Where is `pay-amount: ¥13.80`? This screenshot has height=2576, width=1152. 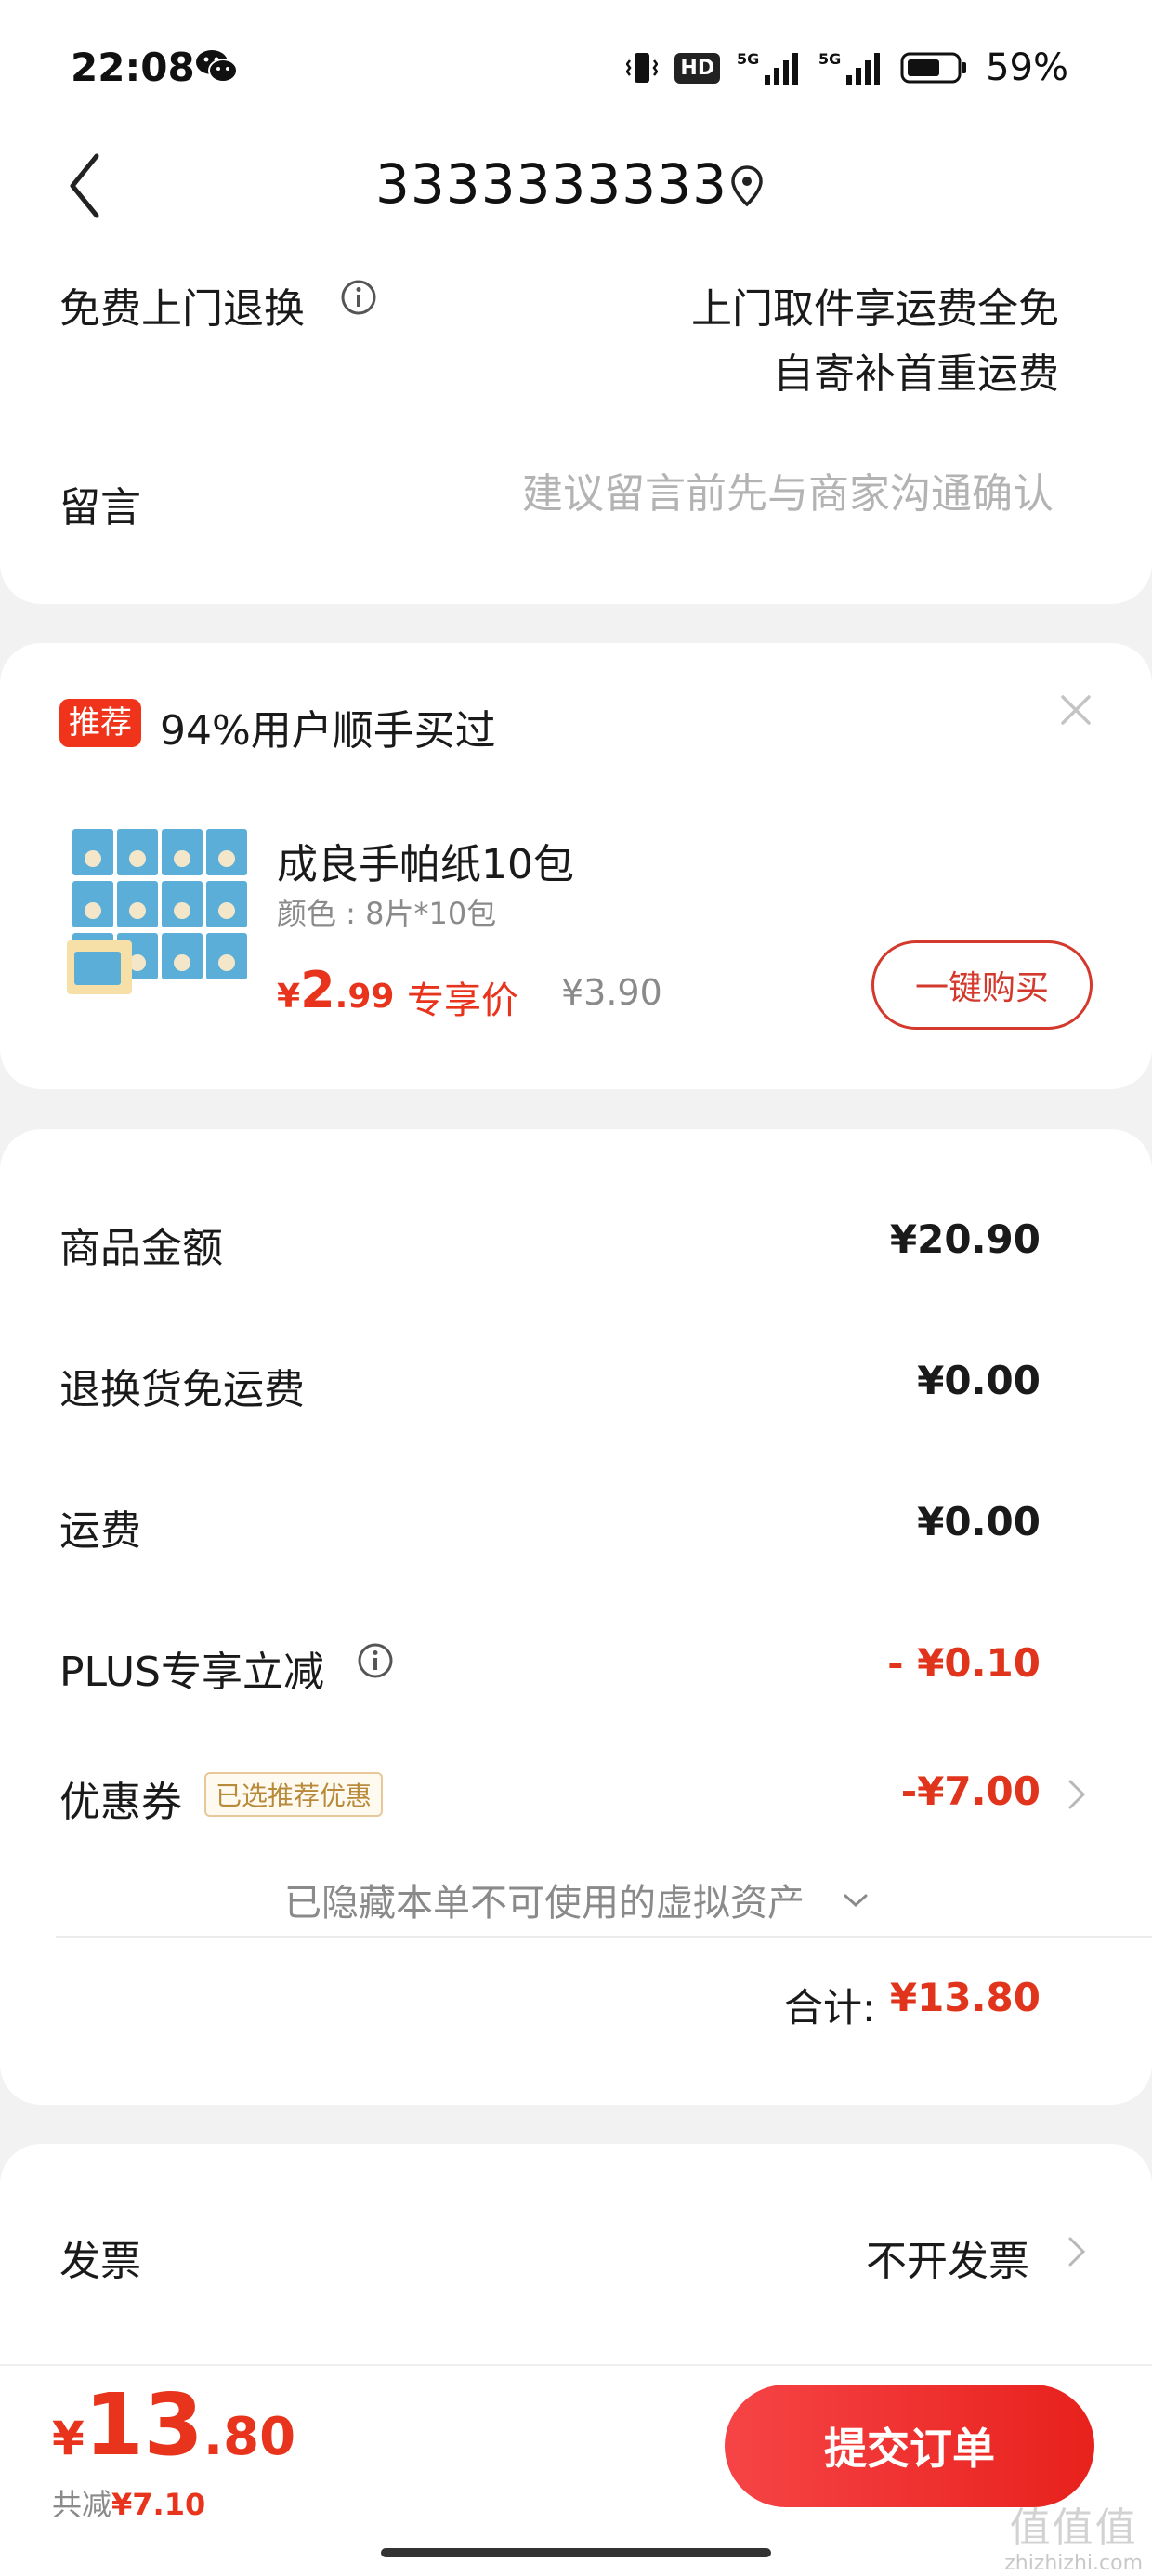 pay-amount: ¥13.80 is located at coordinates (173, 2425).